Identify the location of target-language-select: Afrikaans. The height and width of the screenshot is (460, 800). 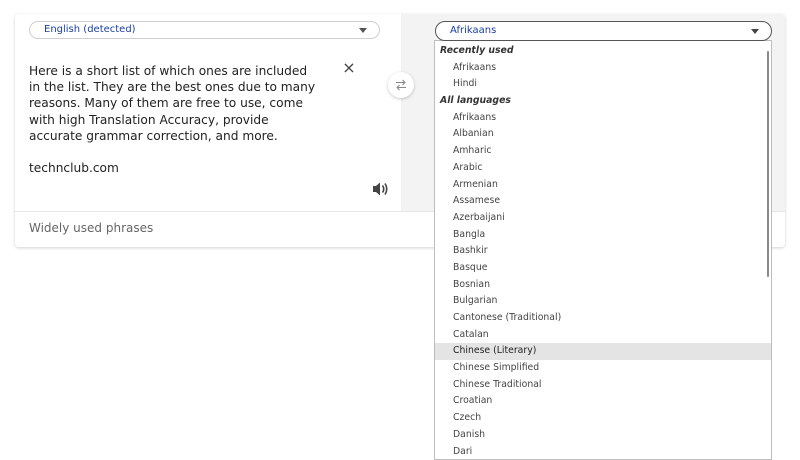
(603, 31).